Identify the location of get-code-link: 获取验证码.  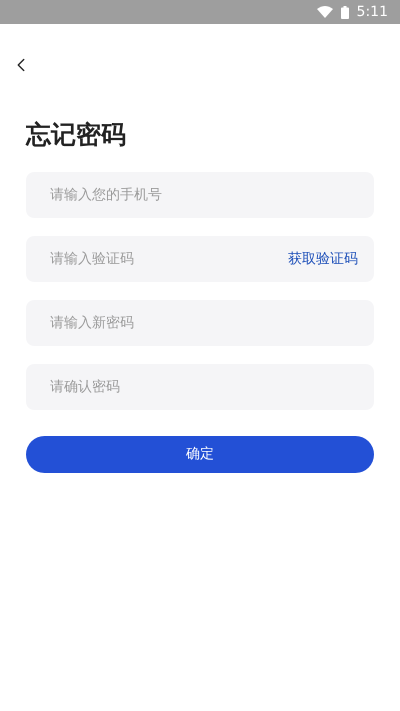
(323, 259).